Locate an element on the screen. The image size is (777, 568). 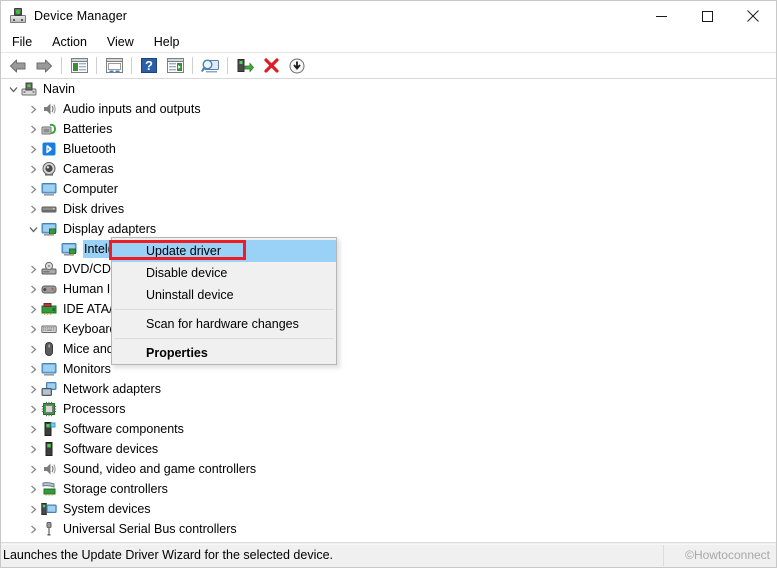
context-menu-item-scan-for-hardware-changes: Scan for hardware changes is located at coordinates (224, 324).